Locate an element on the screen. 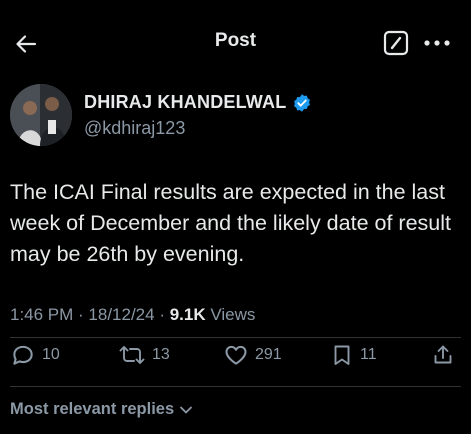  chevron-down-icon is located at coordinates (186, 409).